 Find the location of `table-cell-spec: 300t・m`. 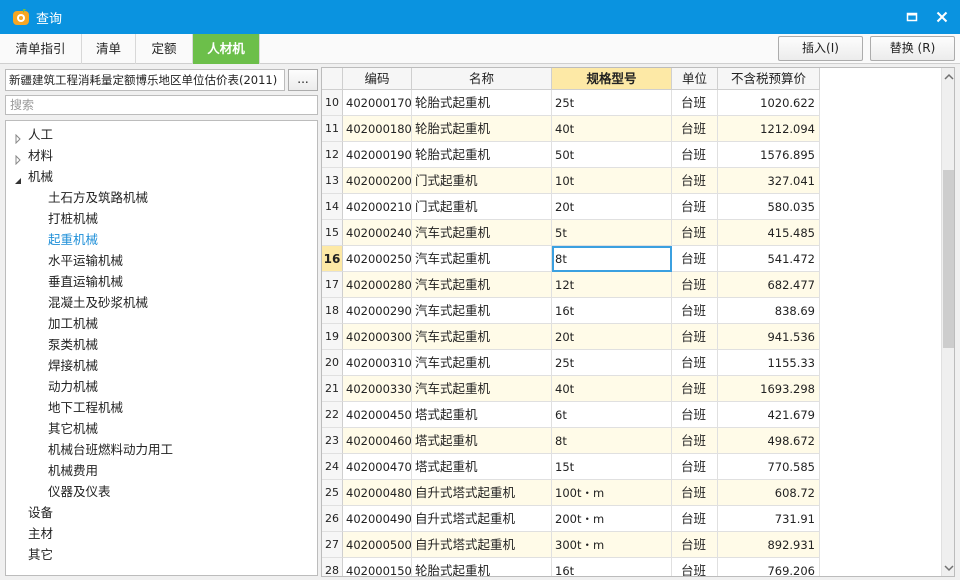

table-cell-spec: 300t・m is located at coordinates (612, 545).